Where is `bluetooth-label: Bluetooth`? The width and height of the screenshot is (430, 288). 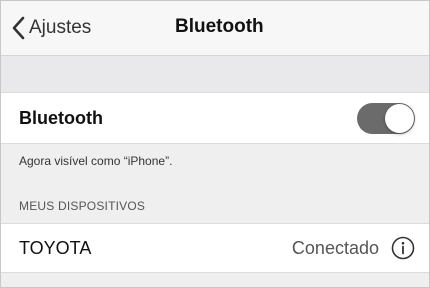 bluetooth-label: Bluetooth is located at coordinates (61, 118).